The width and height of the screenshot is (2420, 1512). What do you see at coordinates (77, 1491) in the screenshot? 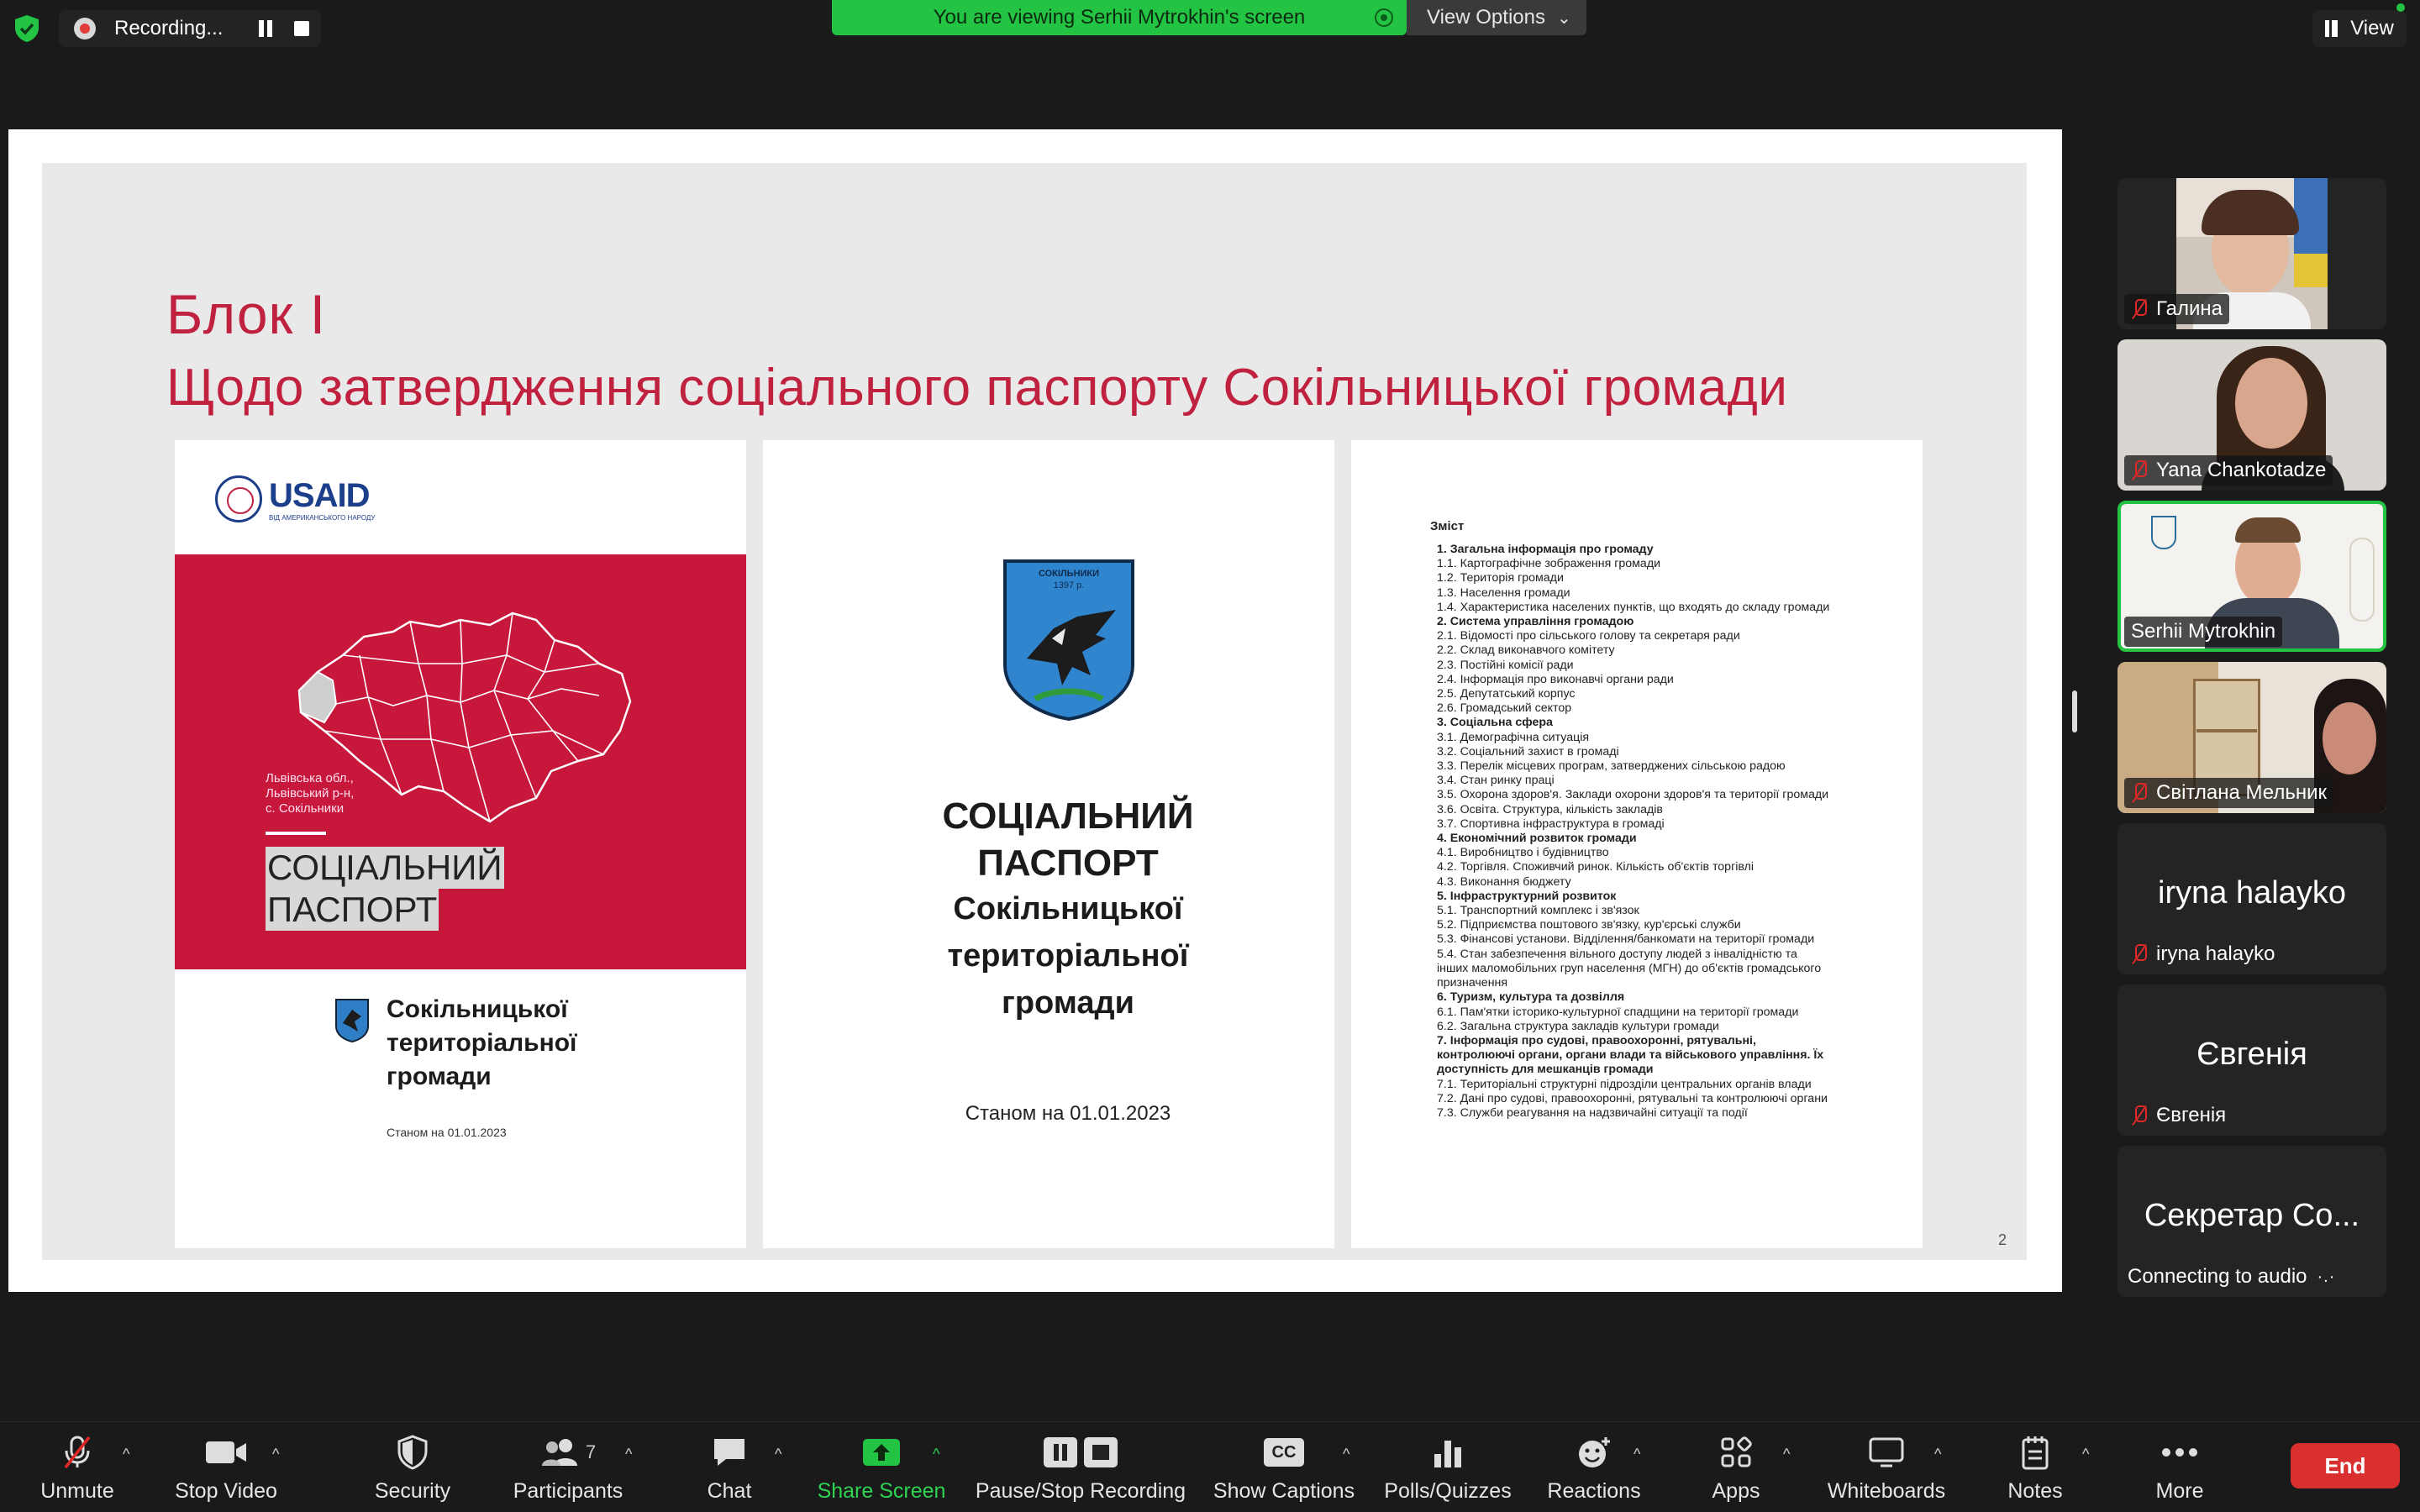
I see `unmute-label: Unmute` at bounding box center [77, 1491].